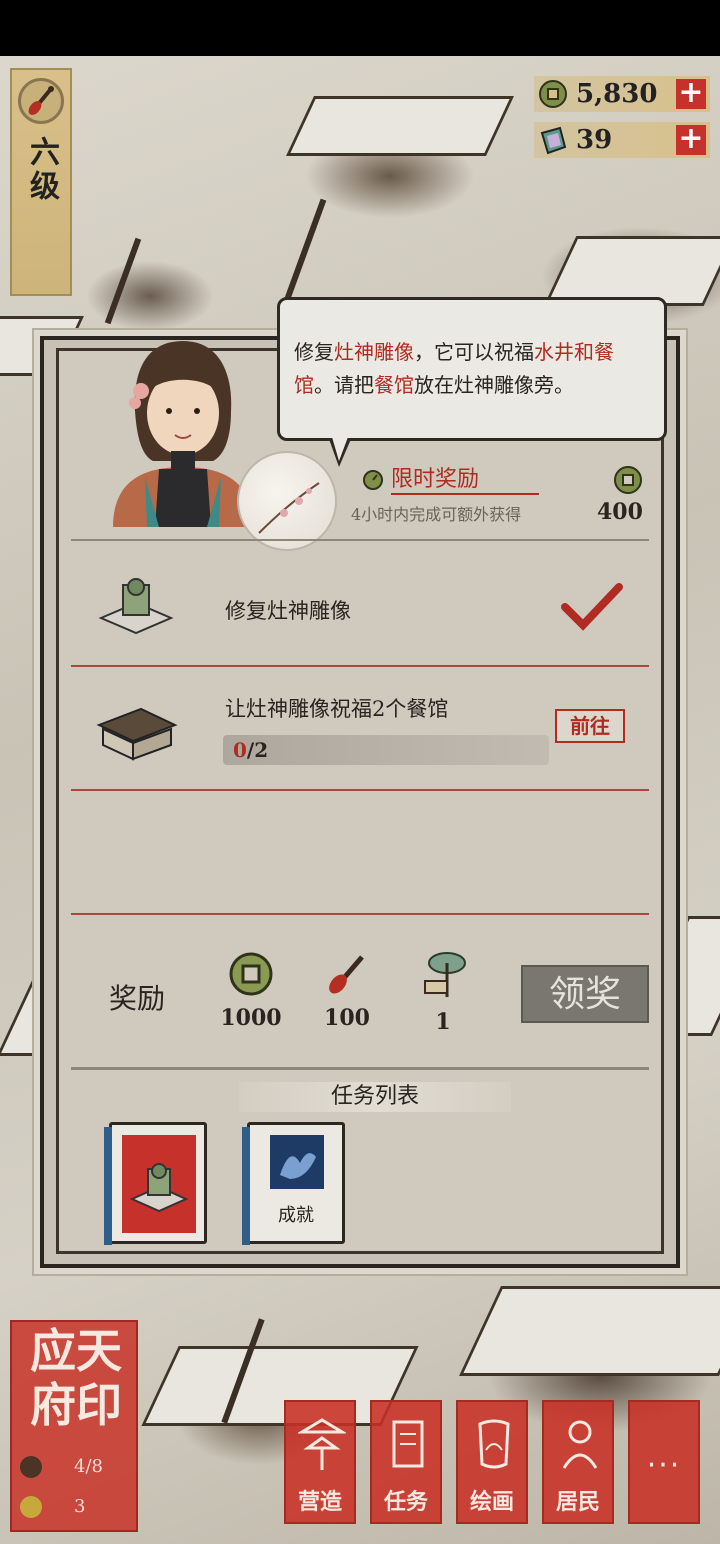  I want to click on dialog-highlight: 灶神雕像, so click(374, 352).